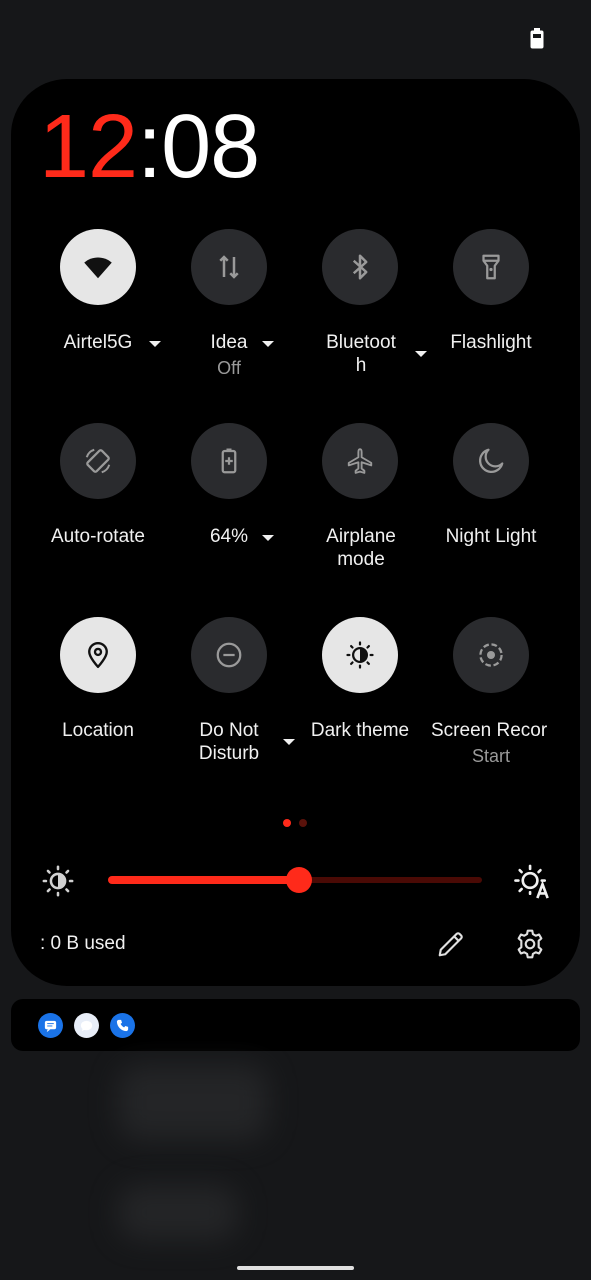 The width and height of the screenshot is (591, 1280). Describe the element at coordinates (86, 1025) in the screenshot. I see `chat-icon` at that location.